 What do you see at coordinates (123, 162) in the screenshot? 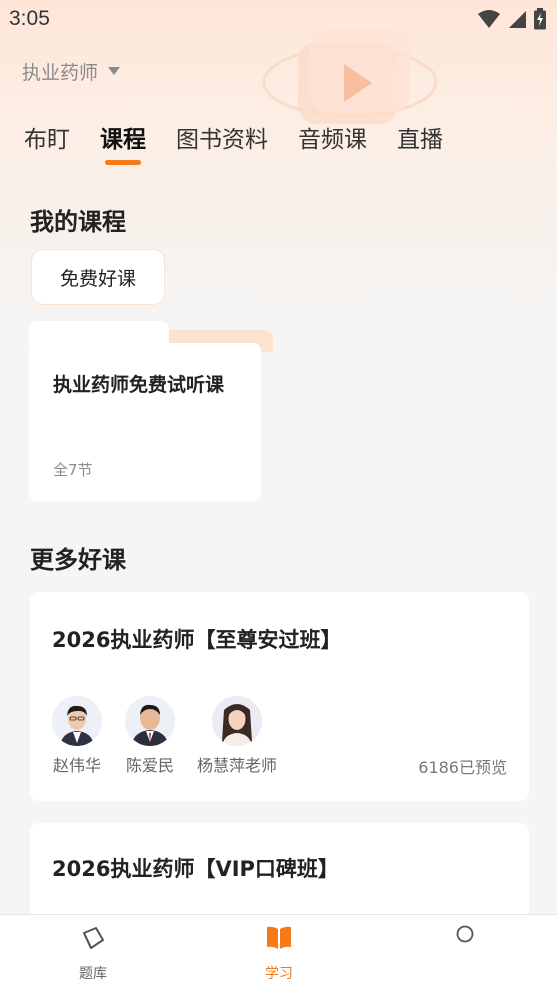
I see `active-tab-indicator` at bounding box center [123, 162].